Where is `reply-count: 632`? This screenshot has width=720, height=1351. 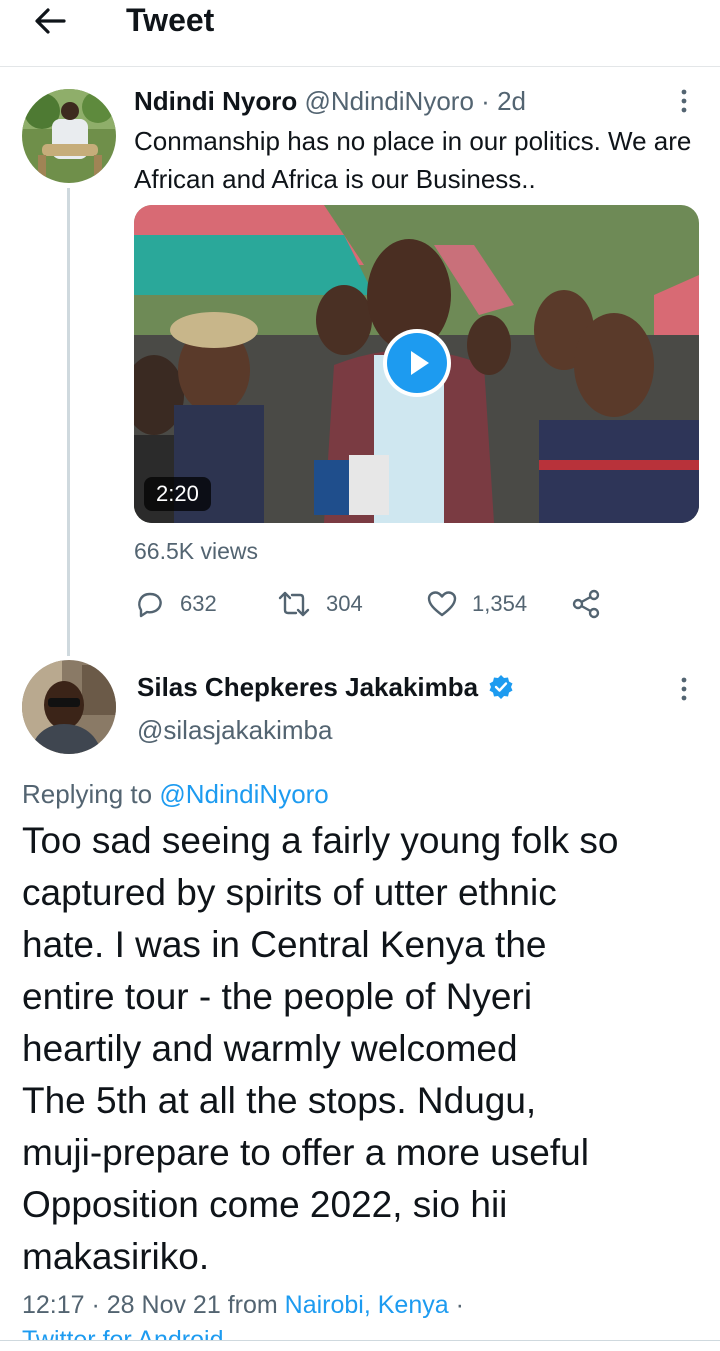 reply-count: 632 is located at coordinates (198, 603).